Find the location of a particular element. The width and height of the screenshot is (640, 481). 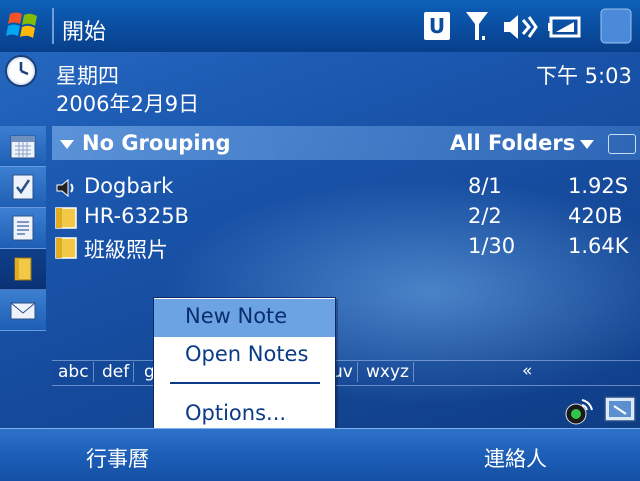

sidebar-item-calendar is located at coordinates (23, 146).